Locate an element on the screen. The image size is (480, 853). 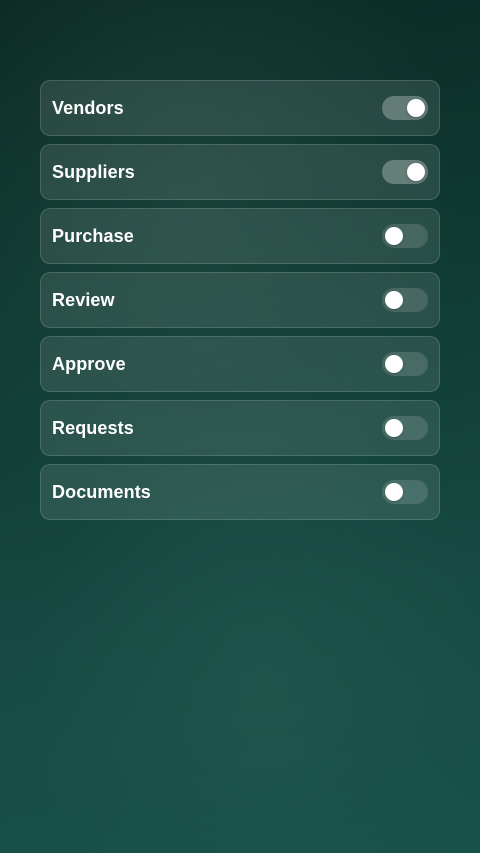
toggle-row-requests: Requests is located at coordinates (240, 428).